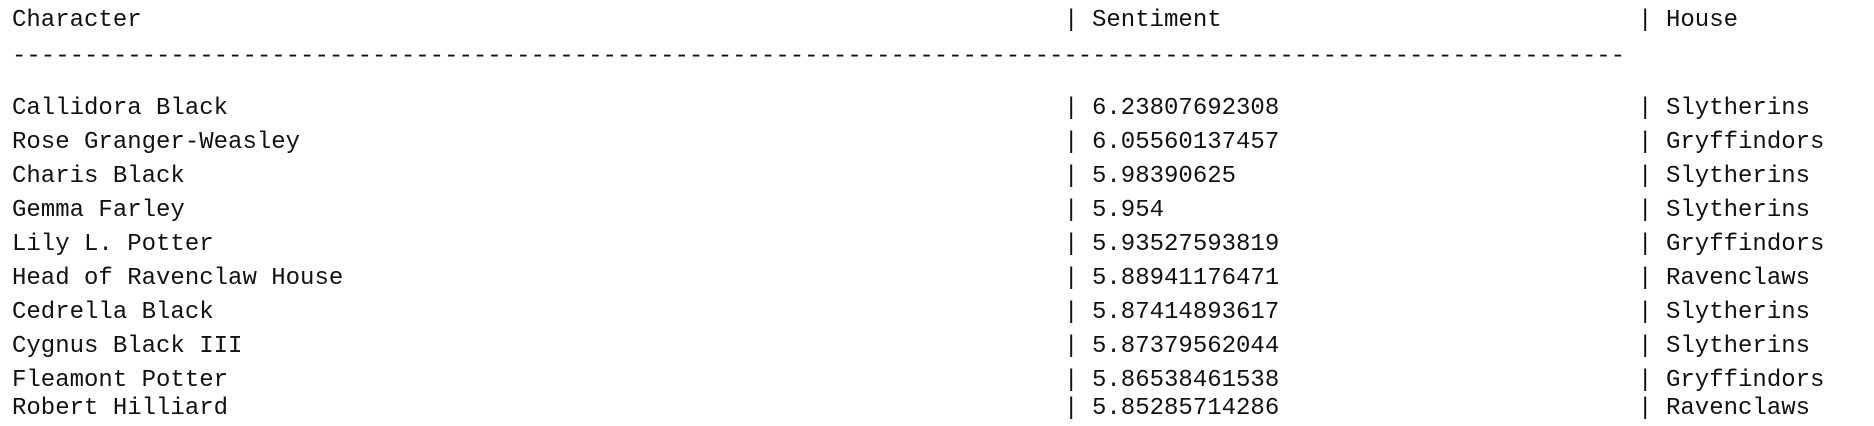  What do you see at coordinates (77, 20) in the screenshot?
I see `header-character: Character` at bounding box center [77, 20].